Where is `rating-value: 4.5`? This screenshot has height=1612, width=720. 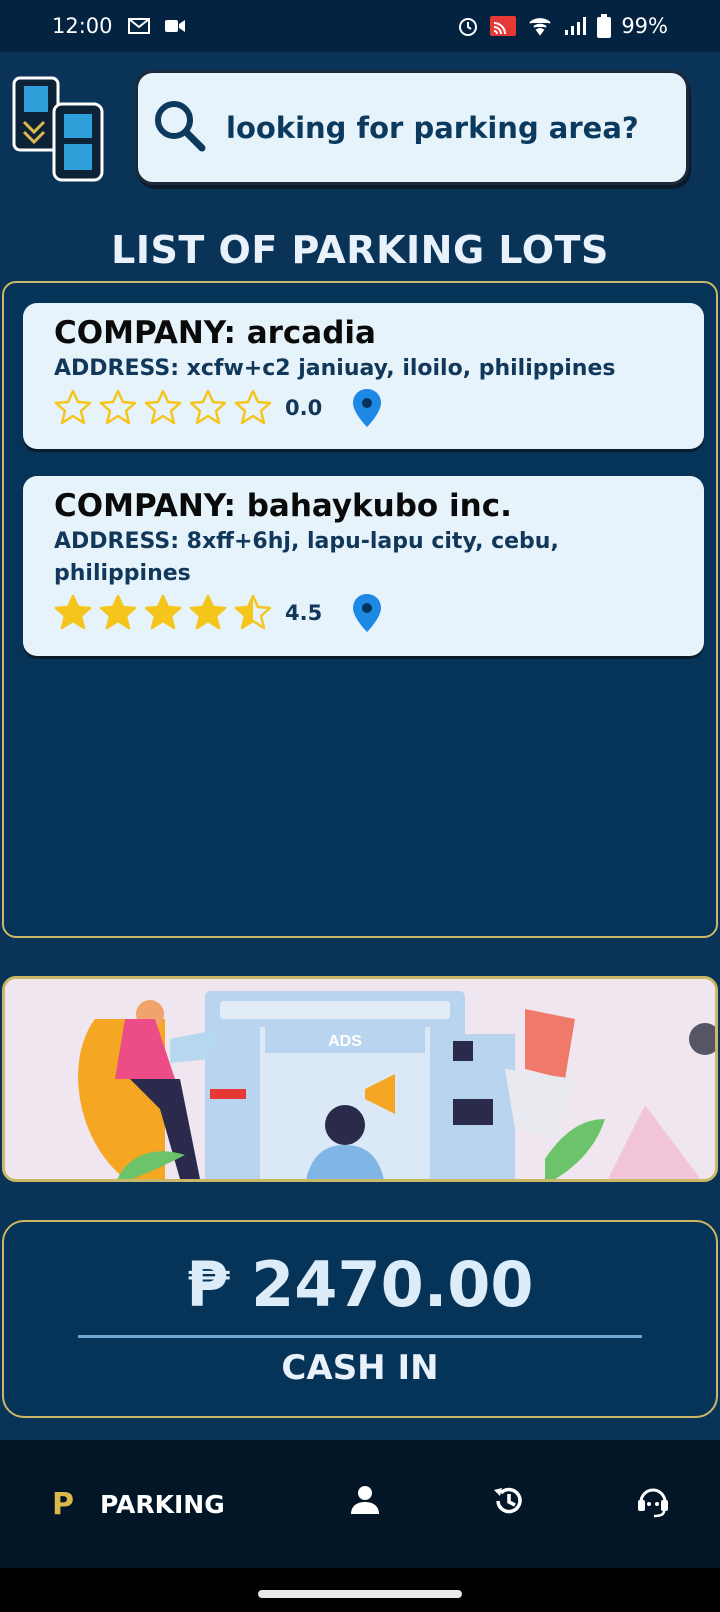
rating-value: 4.5 is located at coordinates (304, 613).